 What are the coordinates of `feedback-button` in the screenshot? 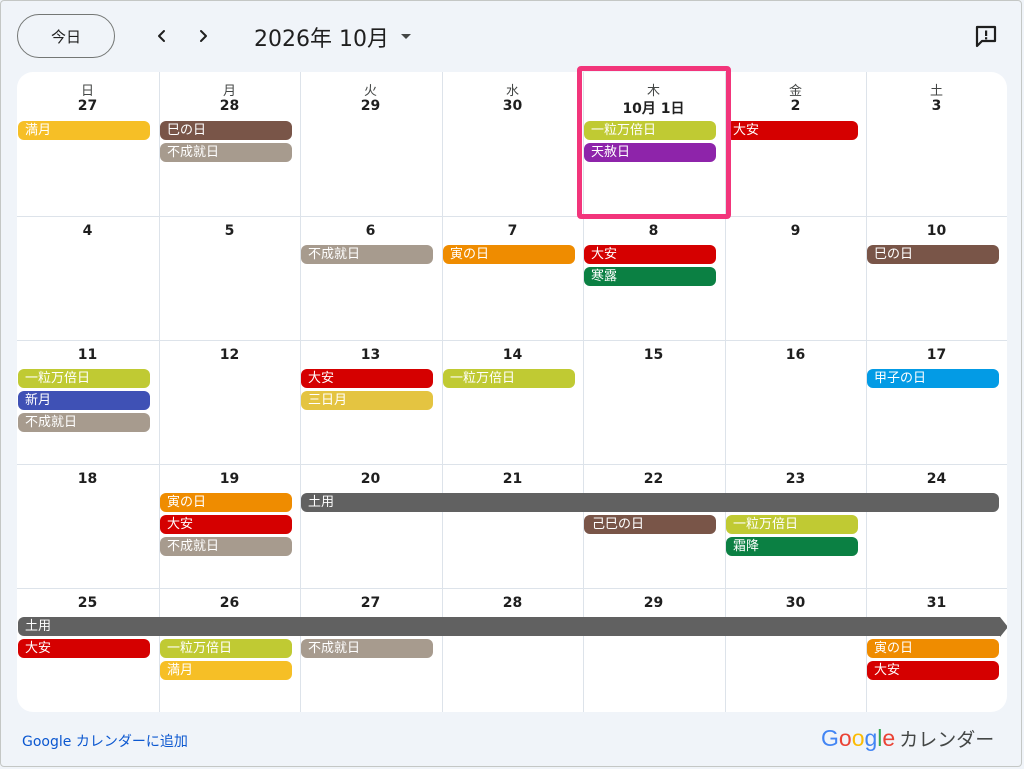 It's located at (986, 36).